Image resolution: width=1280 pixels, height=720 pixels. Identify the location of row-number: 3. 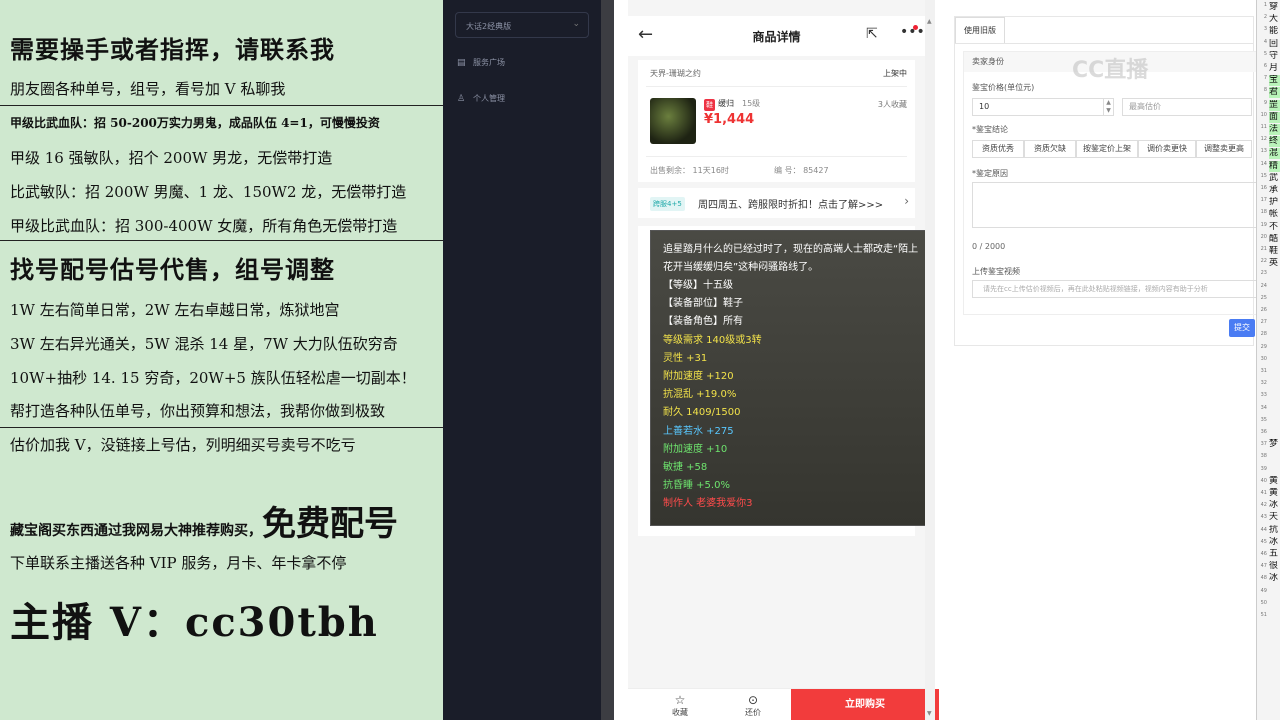
(1265, 29).